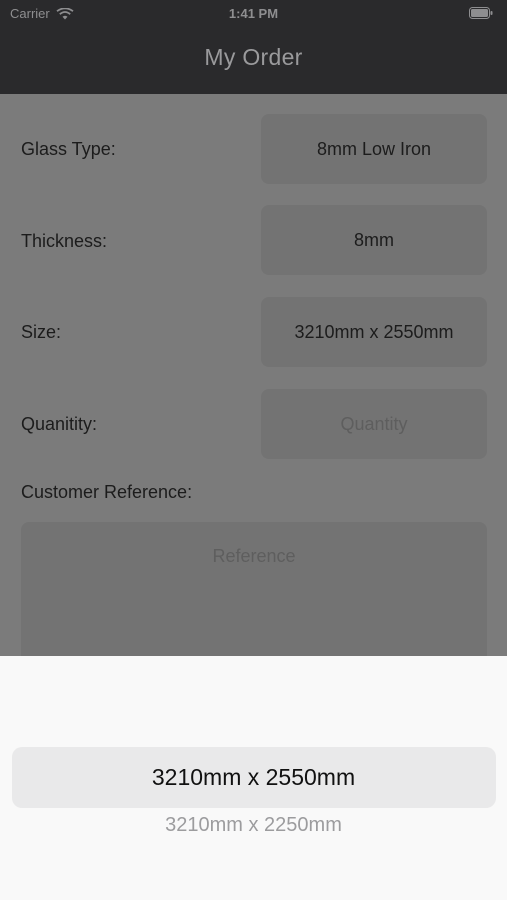 The height and width of the screenshot is (900, 507). I want to click on status-bar: Carrier 1:41 PM, so click(253, 14).